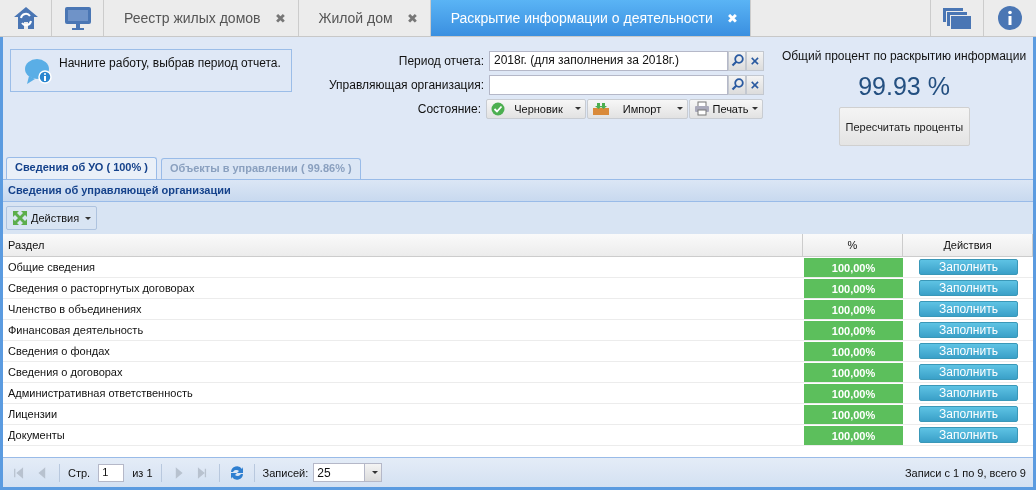 This screenshot has height=490, width=1036. I want to click on windows-icon, so click(957, 18).